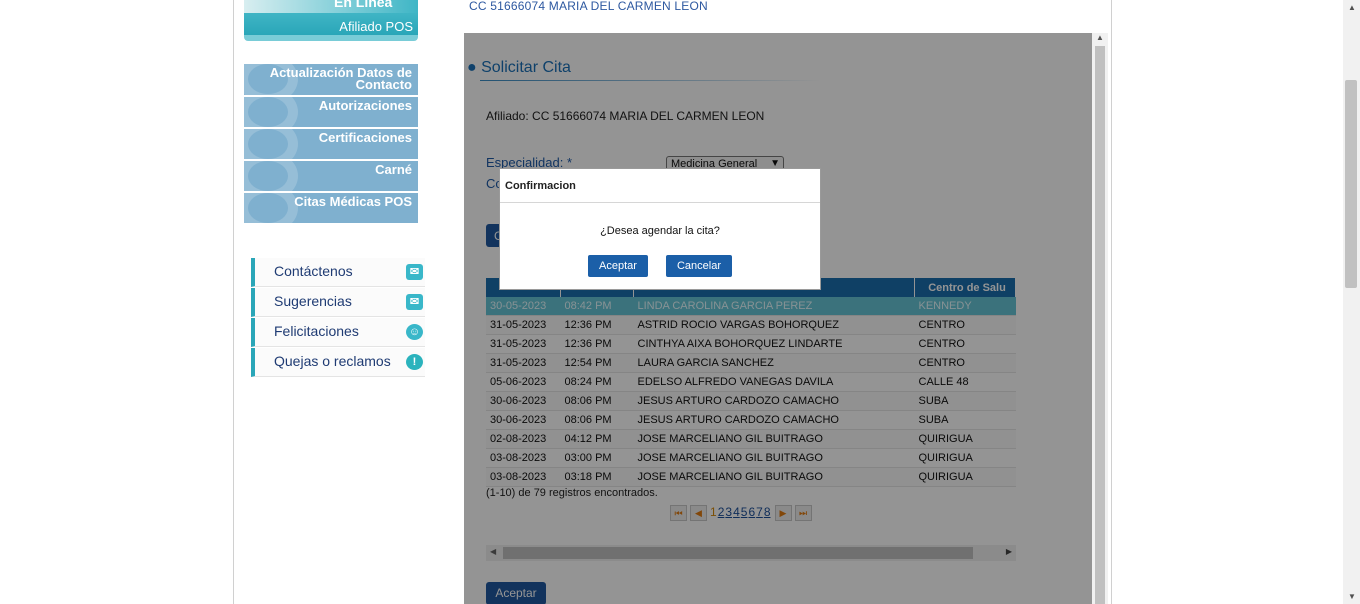 This screenshot has height=604, width=1360. Describe the element at coordinates (331, 79) in the screenshot. I see `menu-item-actualizacion: Actualización Datos de Contacto` at that location.